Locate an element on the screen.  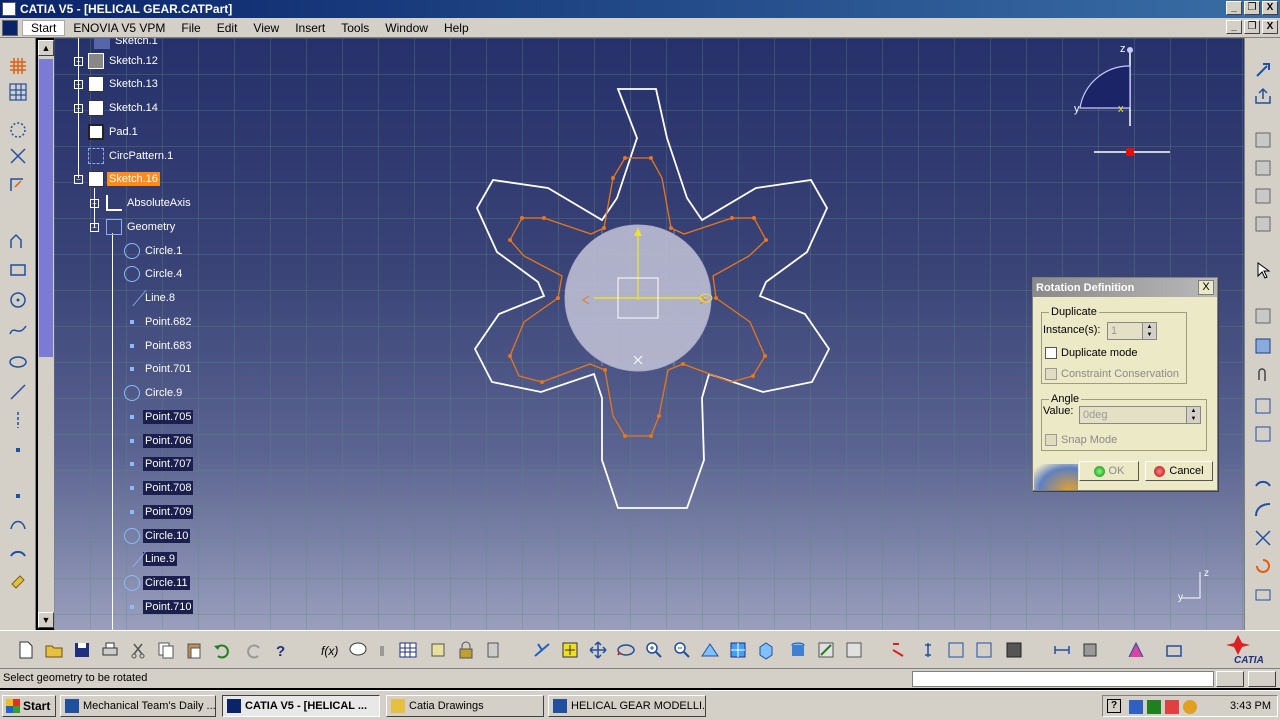
menu-enovia: ENOVIA V5 VPM is located at coordinates (119, 28).